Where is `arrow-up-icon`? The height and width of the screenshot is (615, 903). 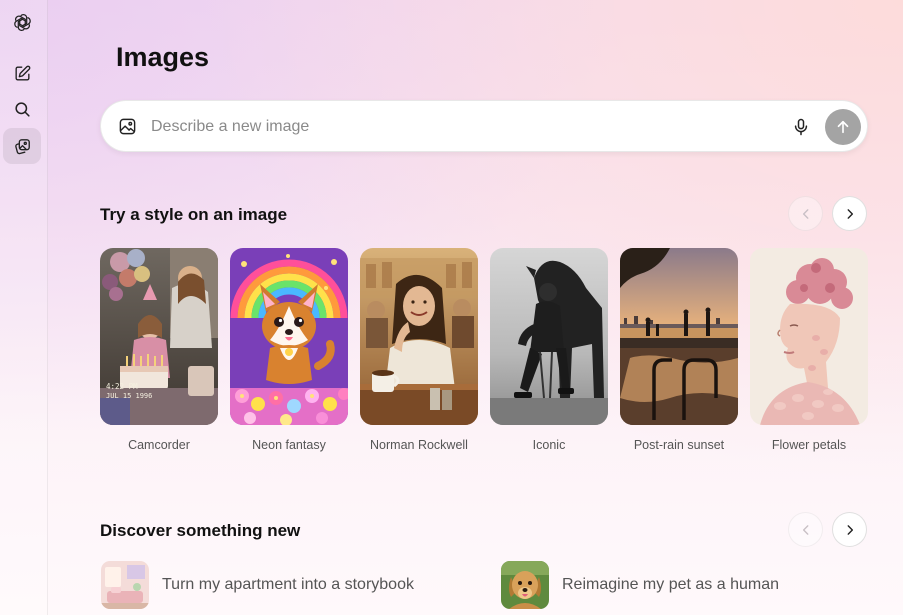 arrow-up-icon is located at coordinates (843, 127).